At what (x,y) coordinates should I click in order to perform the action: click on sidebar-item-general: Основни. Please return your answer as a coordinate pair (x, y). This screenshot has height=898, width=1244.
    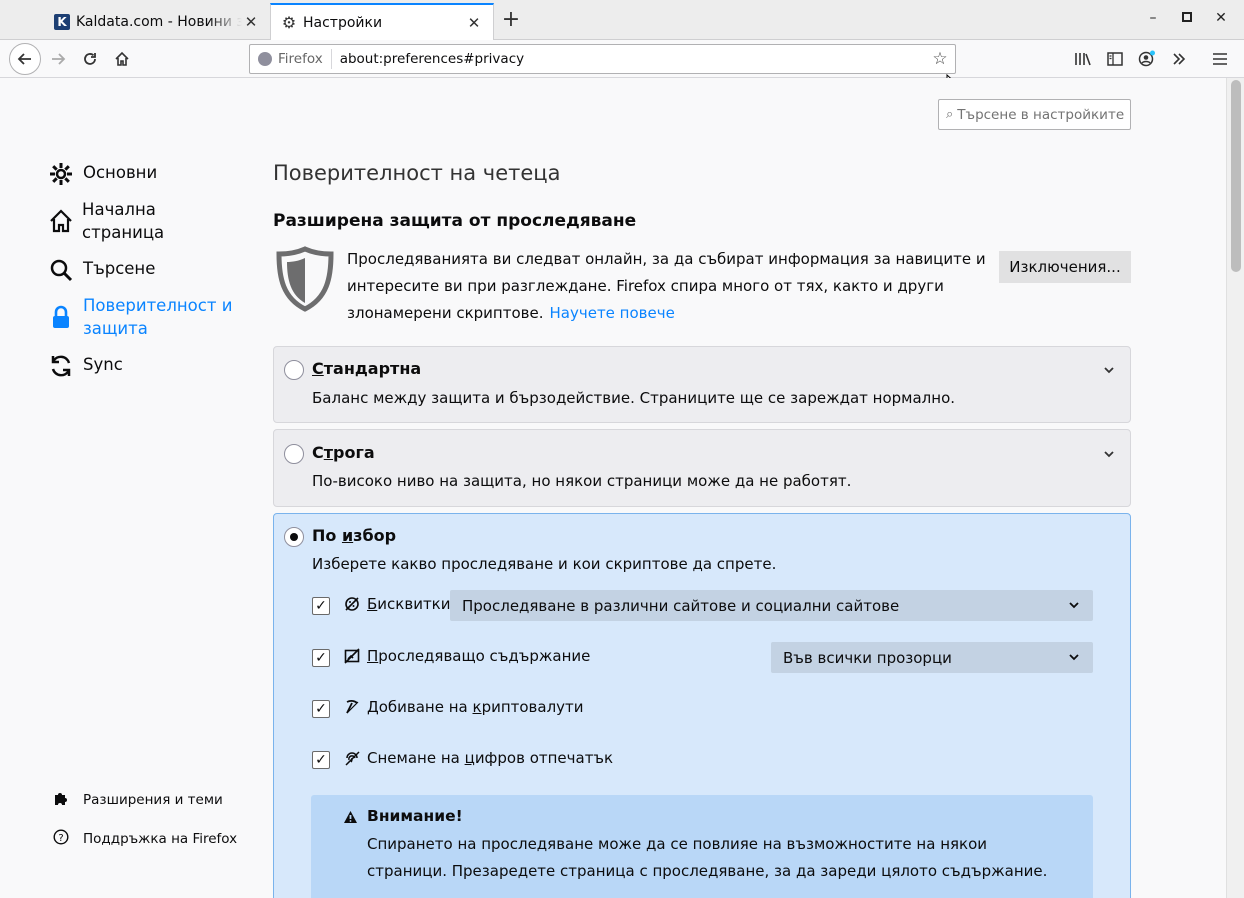
    Looking at the image, I should click on (102, 174).